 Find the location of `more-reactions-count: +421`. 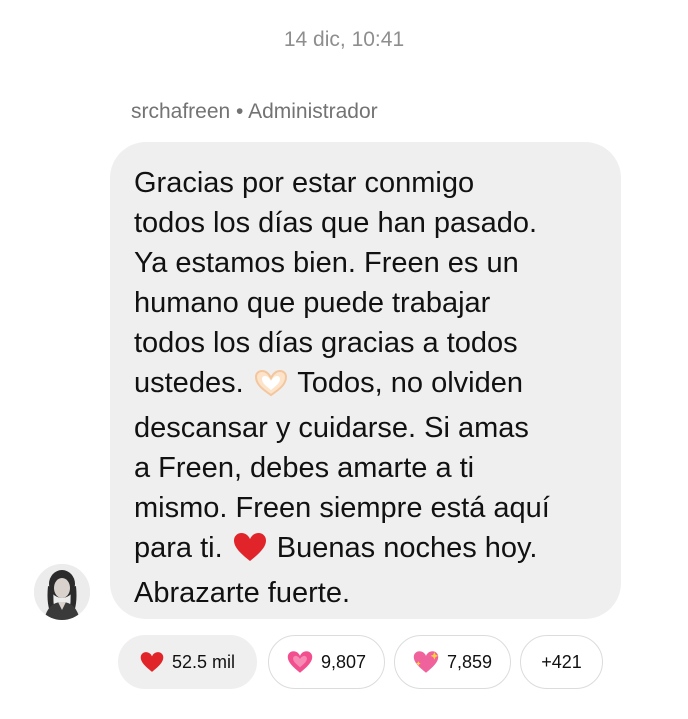

more-reactions-count: +421 is located at coordinates (561, 661).